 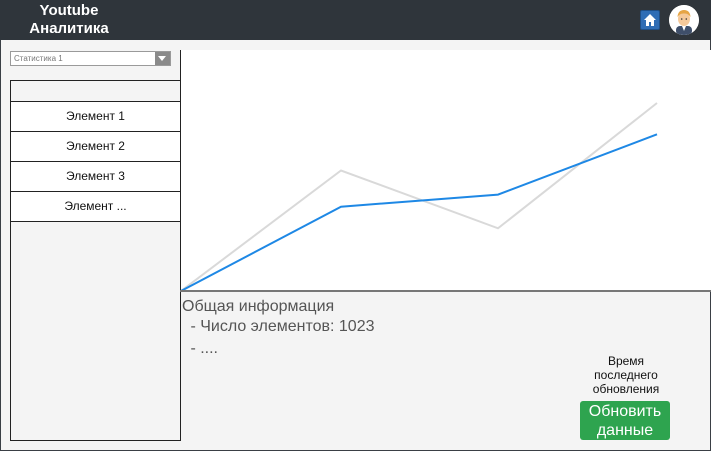 What do you see at coordinates (95, 91) in the screenshot?
I see `element-list-header` at bounding box center [95, 91].